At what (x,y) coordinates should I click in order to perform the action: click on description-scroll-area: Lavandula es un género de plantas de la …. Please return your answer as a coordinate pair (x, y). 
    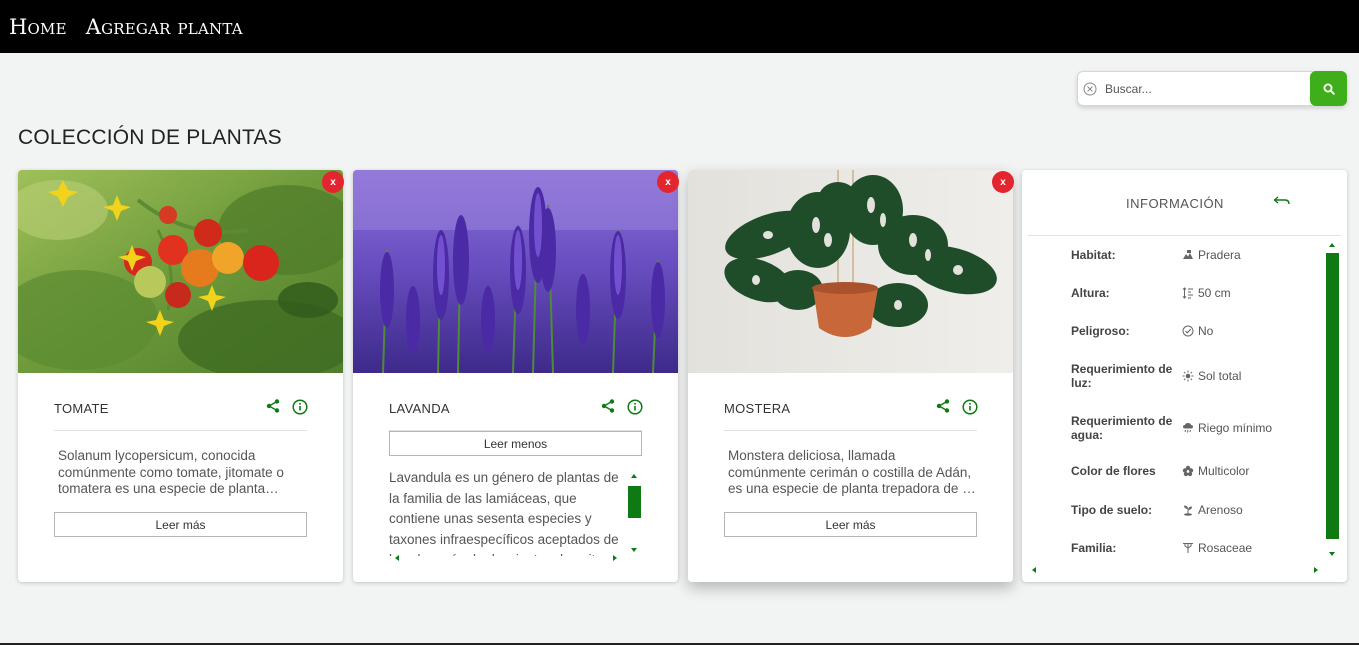
    Looking at the image, I should click on (515, 515).